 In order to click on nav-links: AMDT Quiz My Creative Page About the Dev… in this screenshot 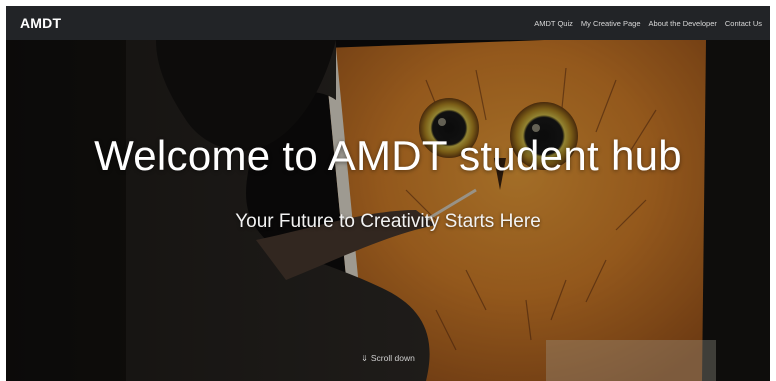, I will do `click(648, 23)`.